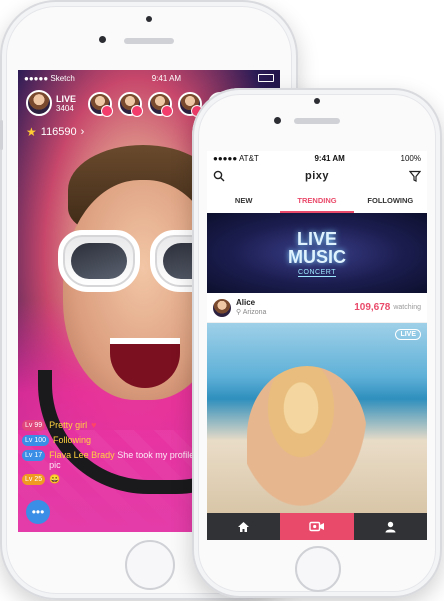 Image resolution: width=444 pixels, height=601 pixels. What do you see at coordinates (34, 455) in the screenshot?
I see `level-badge: Lv 17` at bounding box center [34, 455].